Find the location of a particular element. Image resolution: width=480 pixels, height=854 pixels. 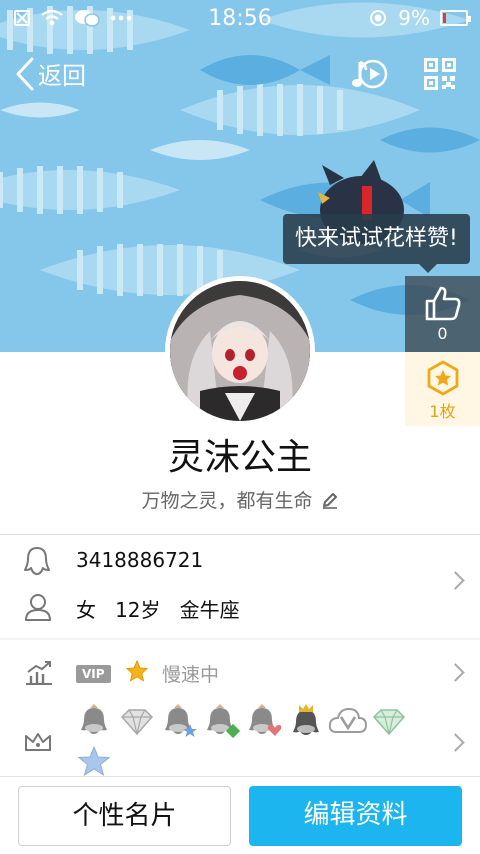

like-count: 0 is located at coordinates (442, 333).